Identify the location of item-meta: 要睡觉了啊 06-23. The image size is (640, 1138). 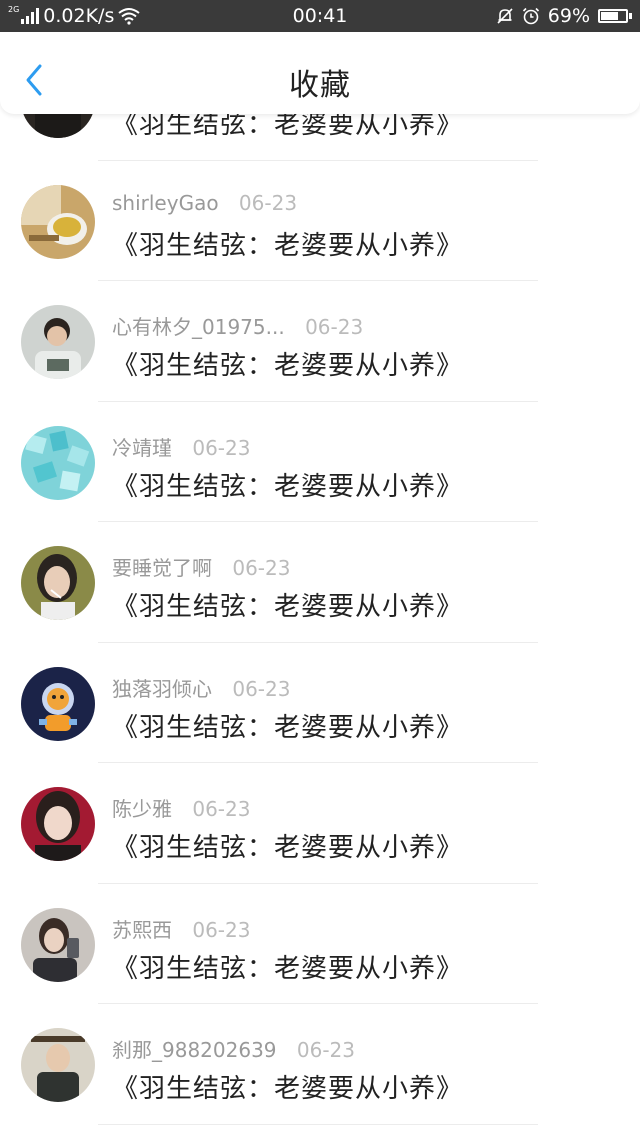
(201, 566).